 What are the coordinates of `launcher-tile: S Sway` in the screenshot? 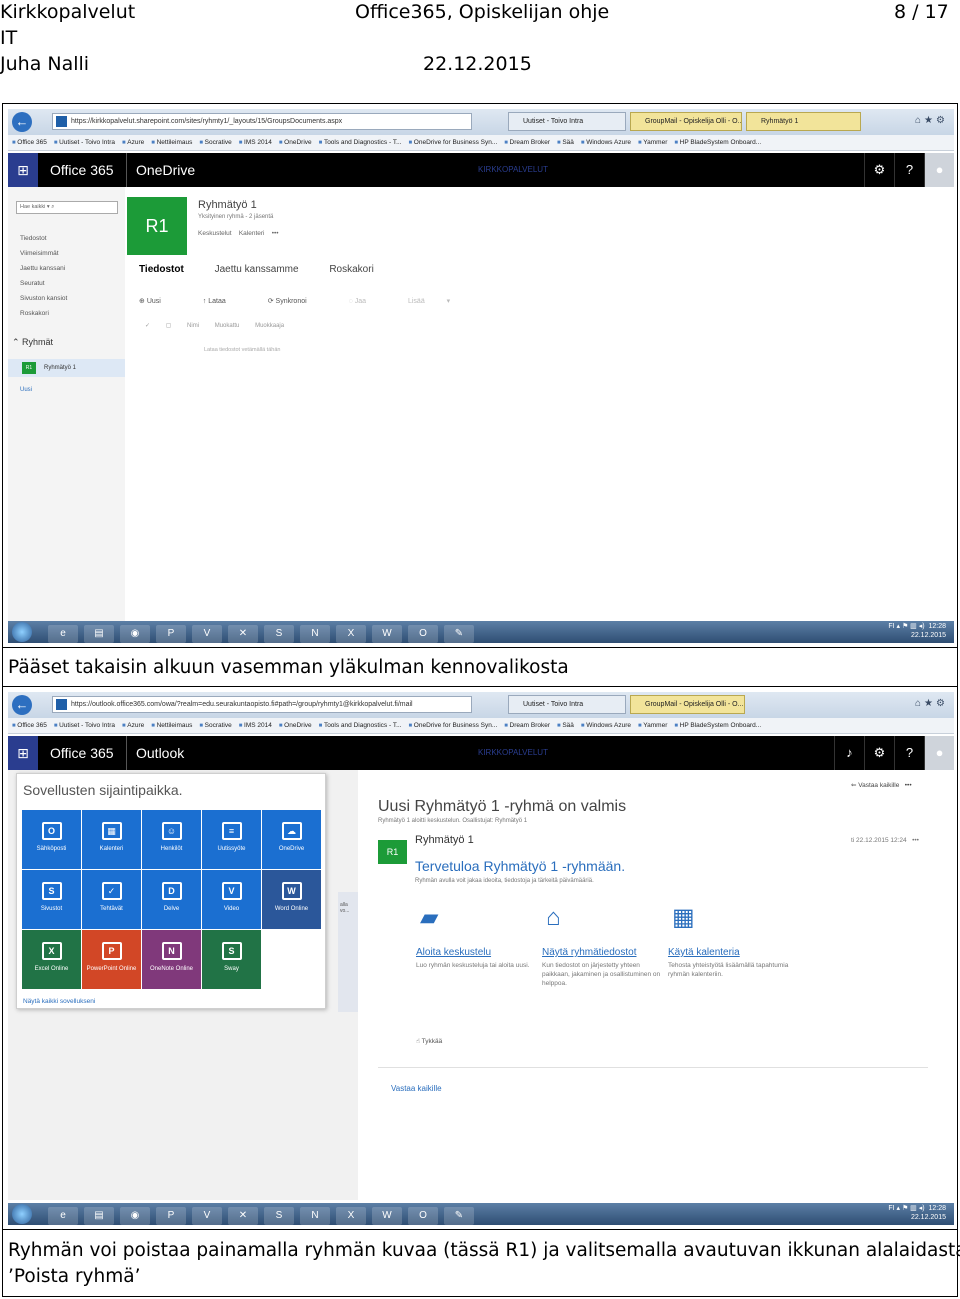 It's located at (231, 959).